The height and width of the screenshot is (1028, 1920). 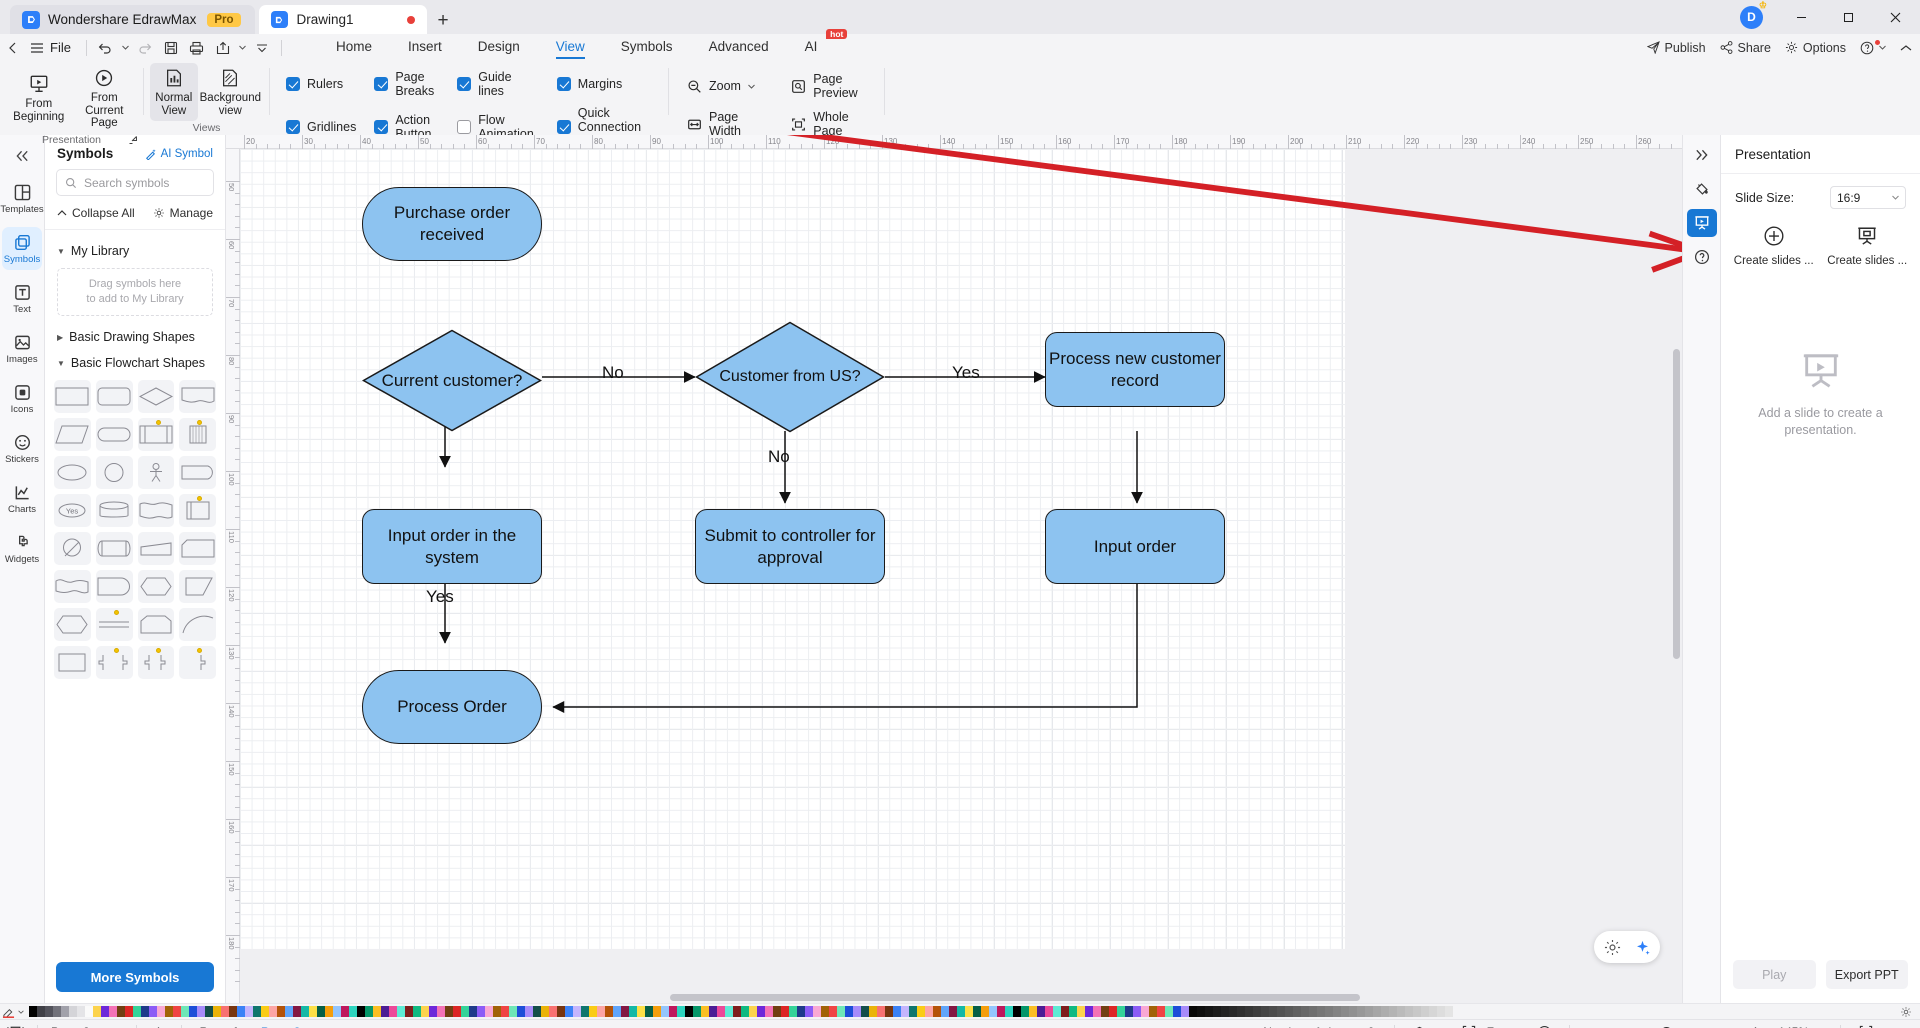 I want to click on shape-actor, so click(x=156, y=472).